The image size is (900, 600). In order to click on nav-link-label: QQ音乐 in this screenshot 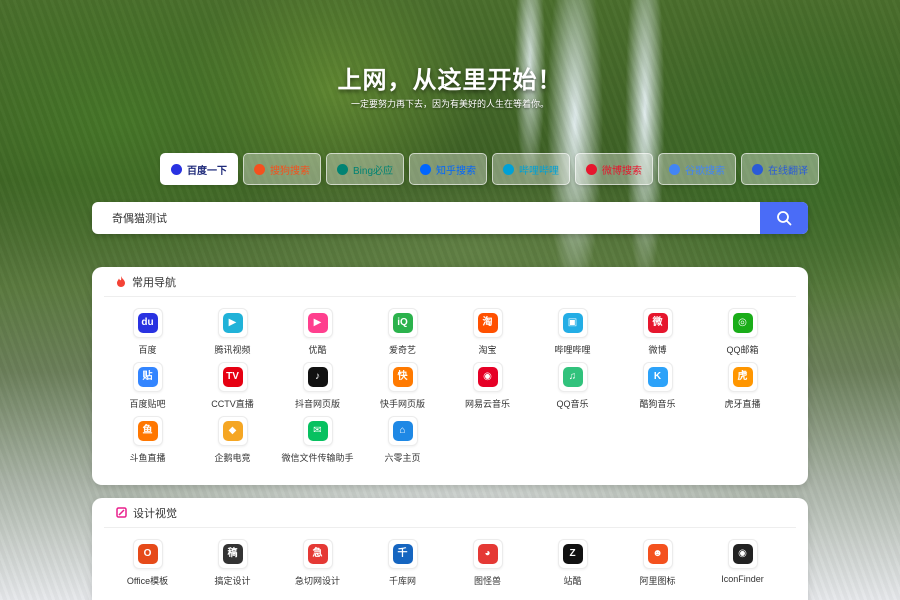, I will do `click(572, 404)`.